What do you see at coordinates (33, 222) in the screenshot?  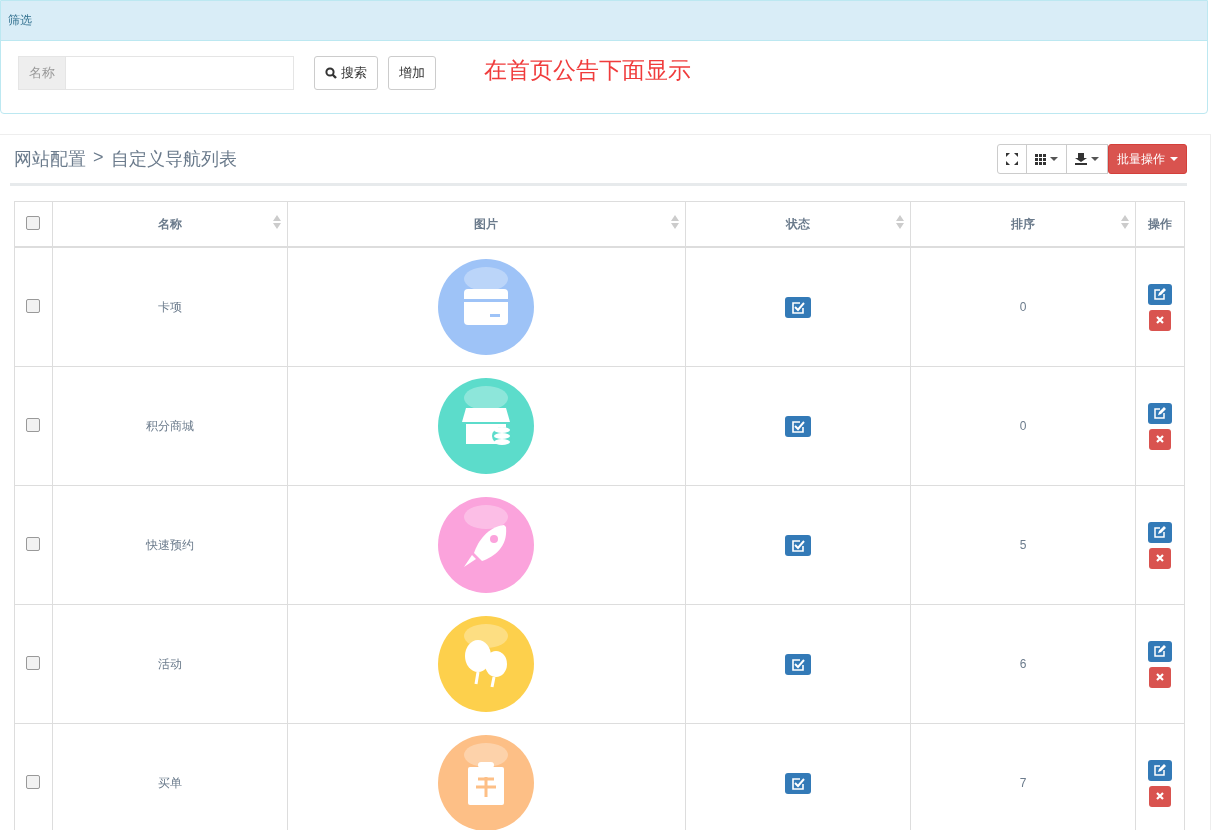 I see `select-all-checkbox` at bounding box center [33, 222].